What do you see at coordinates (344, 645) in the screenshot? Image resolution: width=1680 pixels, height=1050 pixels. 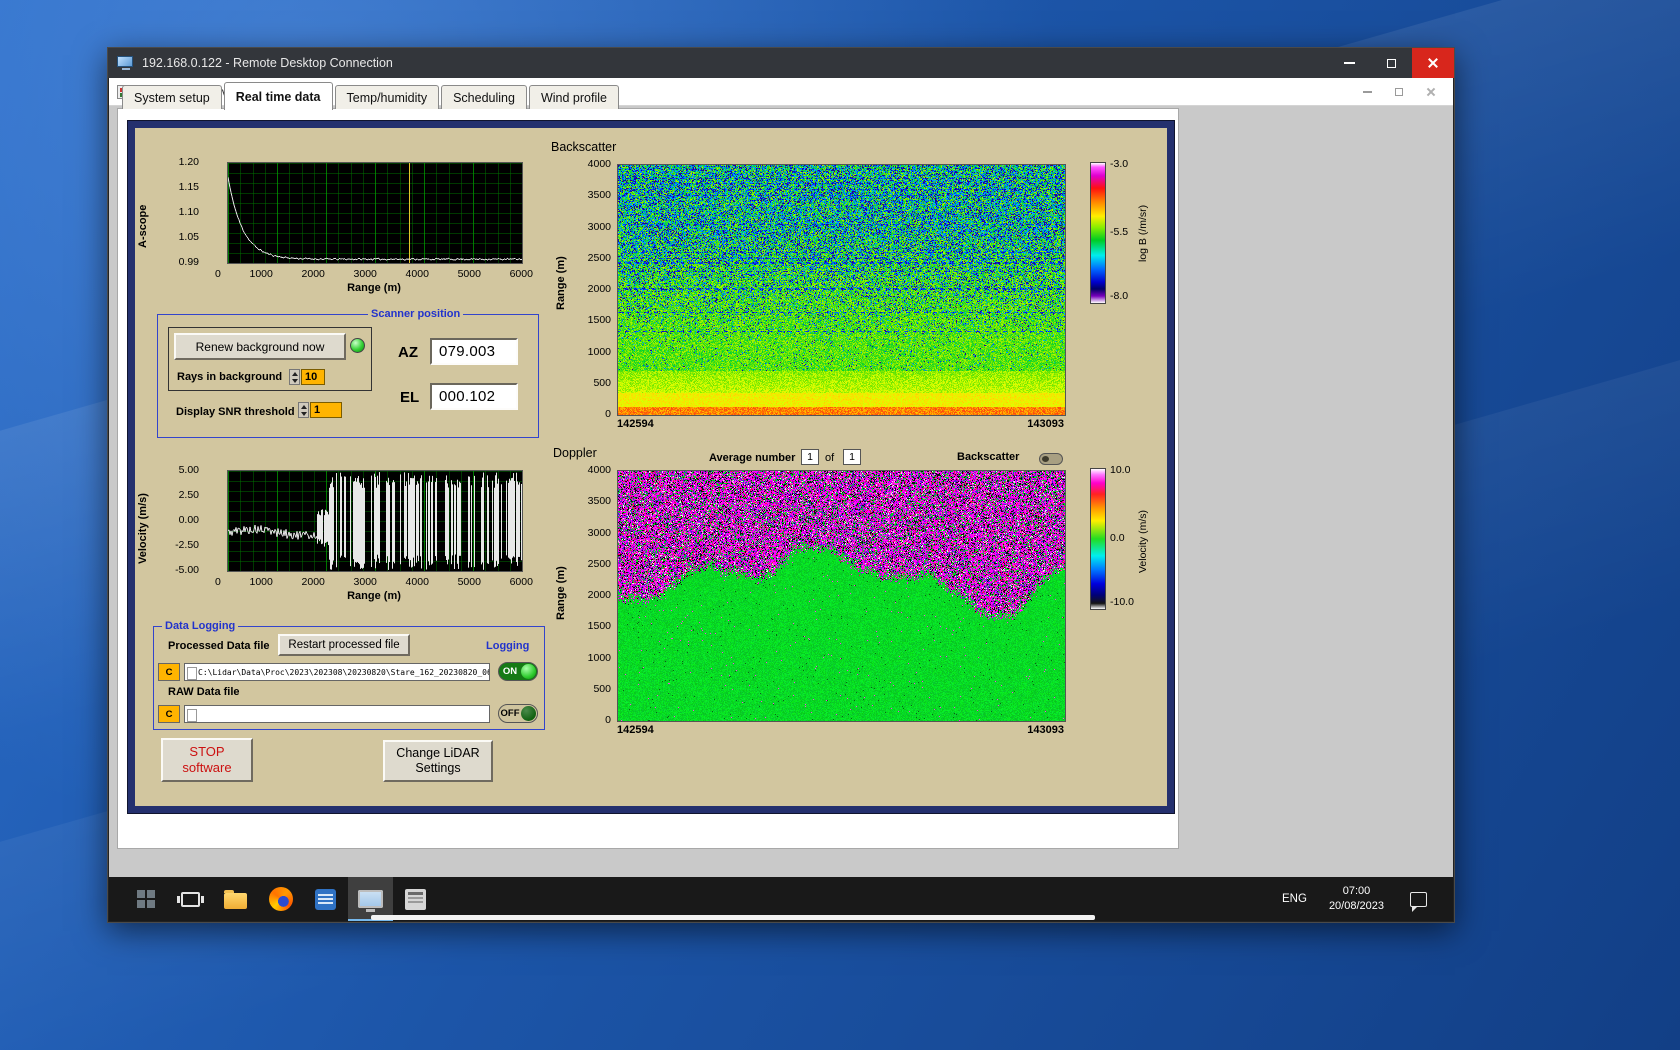 I see `restart-processed-file-button: Restart processed file` at bounding box center [344, 645].